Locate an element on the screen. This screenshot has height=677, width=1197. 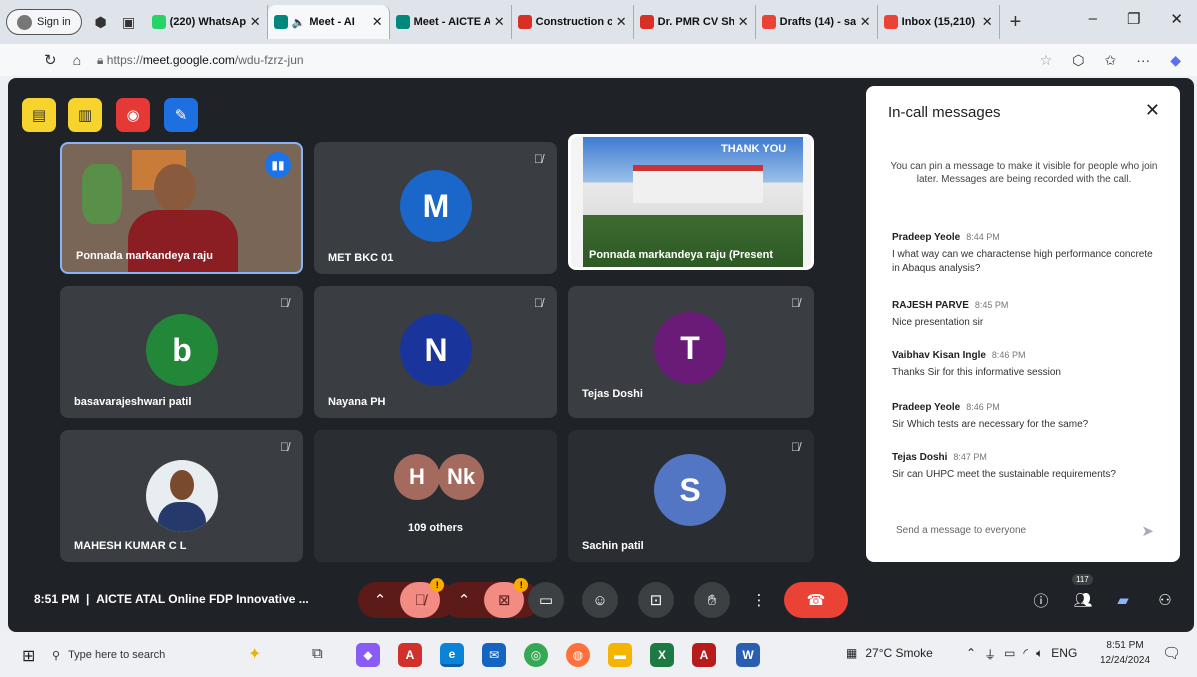
tab-meet-active: 🔈 Meet - AI ✕ is located at coordinates (328, 22).